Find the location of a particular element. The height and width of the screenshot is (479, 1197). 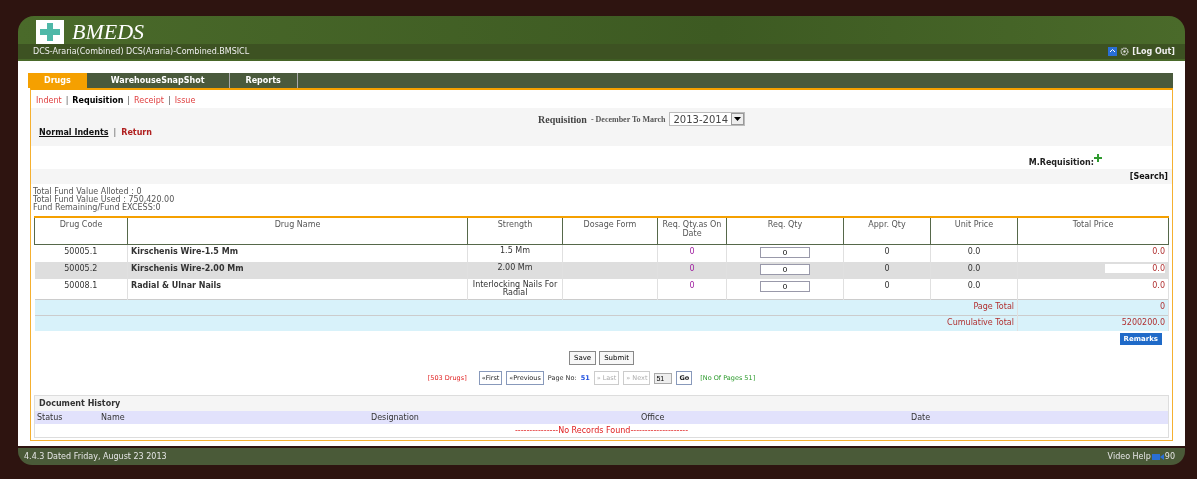

subnav-link: Requisition is located at coordinates (98, 100).